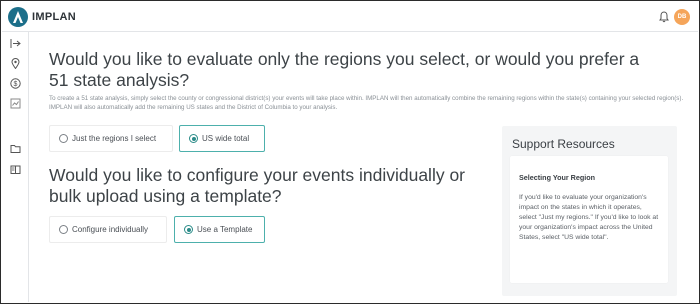 Image resolution: width=700 pixels, height=304 pixels. What do you see at coordinates (350, 17) in the screenshot?
I see `top-bar: IMPLAN DB` at bounding box center [350, 17].